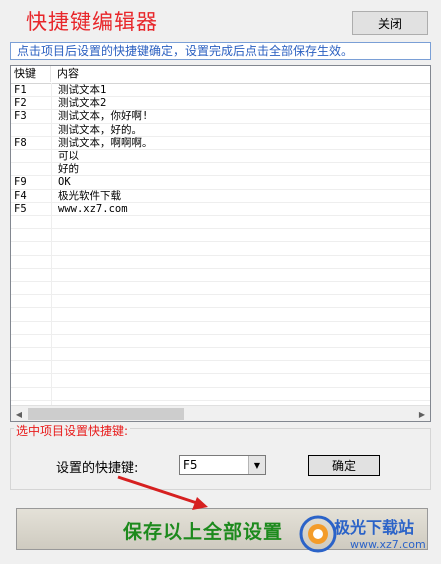 The image size is (441, 564). I want to click on watermark-name: 极光下载站, so click(374, 527).